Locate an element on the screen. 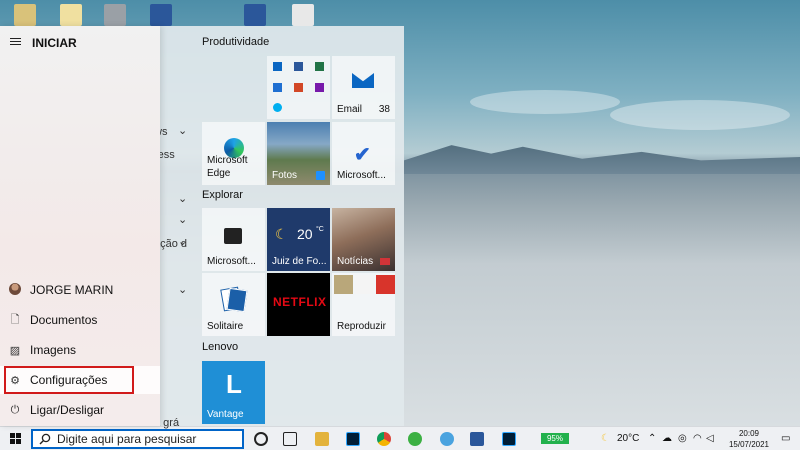 The width and height of the screenshot is (800, 450). images-label: Imagens is located at coordinates (53, 350).